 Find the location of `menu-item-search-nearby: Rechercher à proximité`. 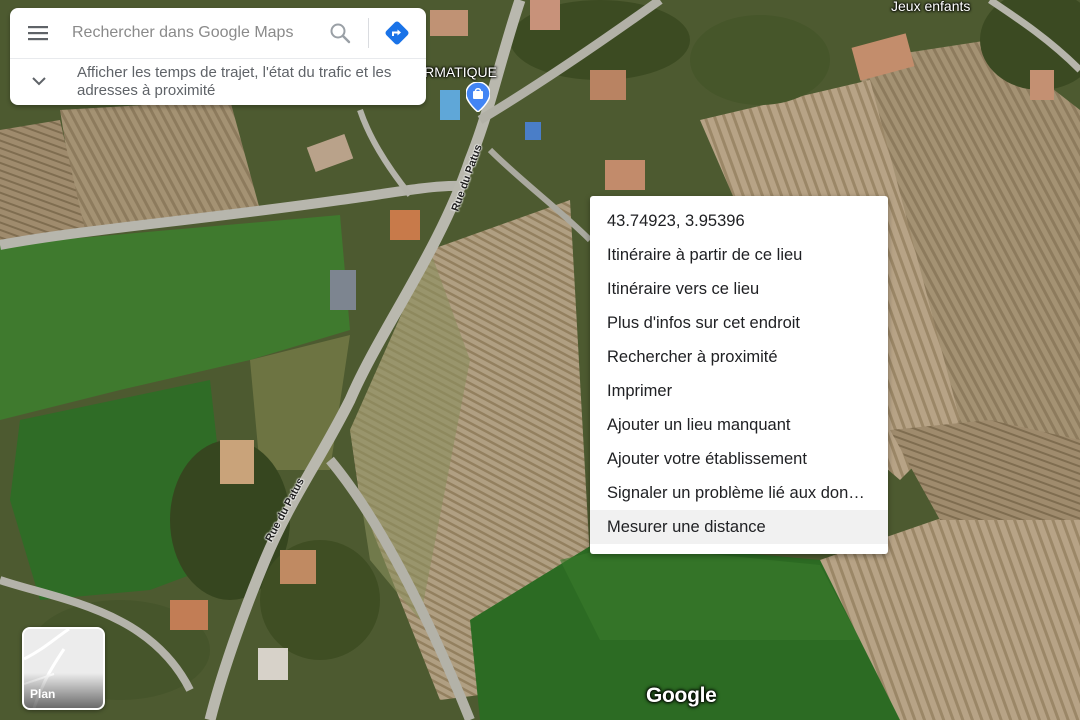

menu-item-search-nearby: Rechercher à proximité is located at coordinates (739, 357).